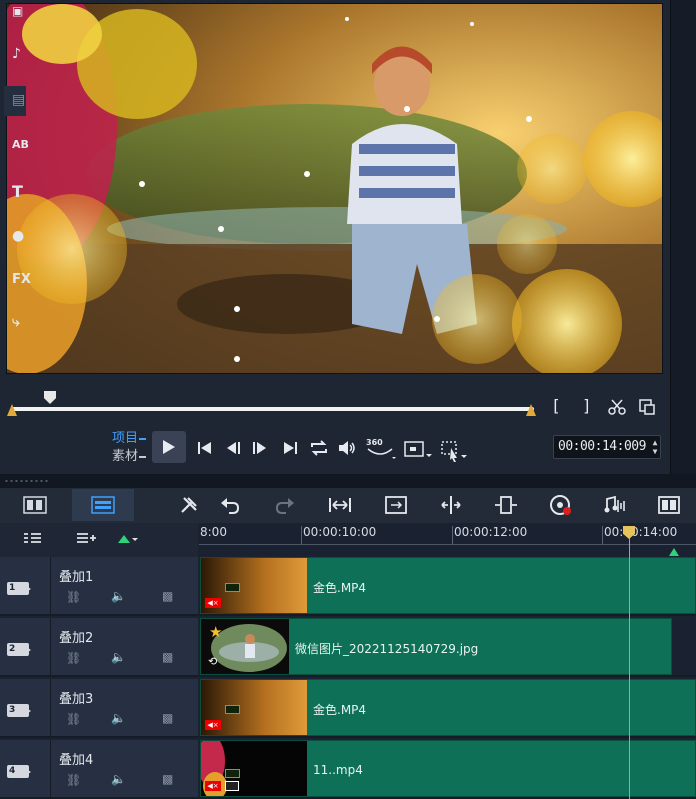 This screenshot has width=696, height=799. What do you see at coordinates (128, 539) in the screenshot?
I see `add-marker-icon` at bounding box center [128, 539].